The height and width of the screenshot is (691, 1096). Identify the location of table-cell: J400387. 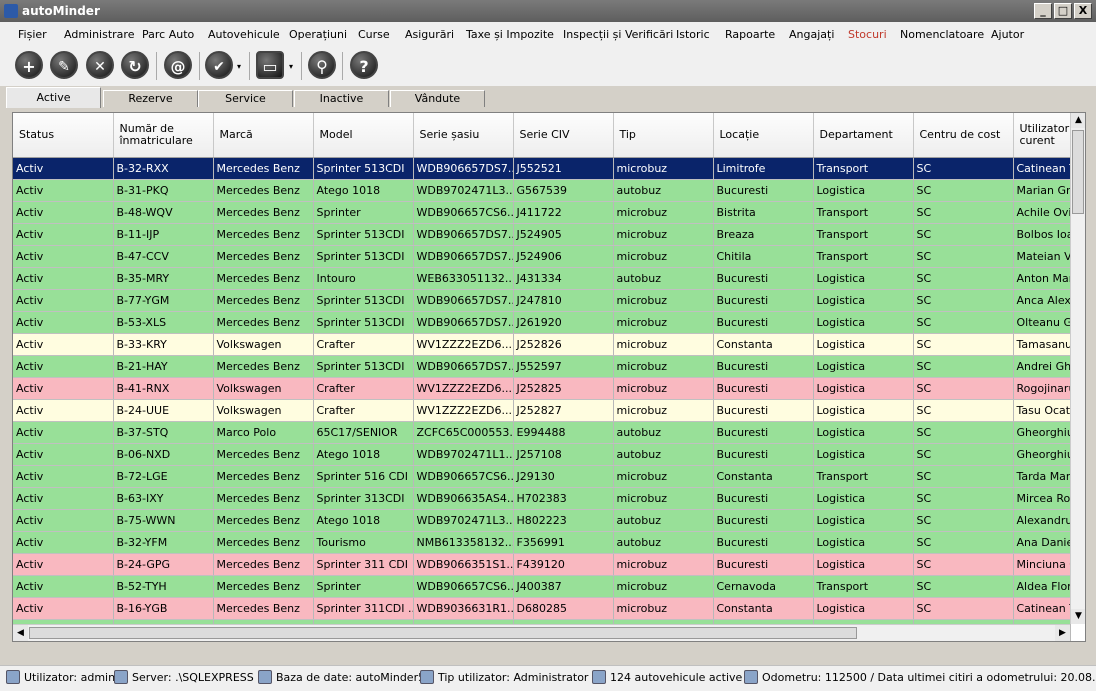
(563, 586).